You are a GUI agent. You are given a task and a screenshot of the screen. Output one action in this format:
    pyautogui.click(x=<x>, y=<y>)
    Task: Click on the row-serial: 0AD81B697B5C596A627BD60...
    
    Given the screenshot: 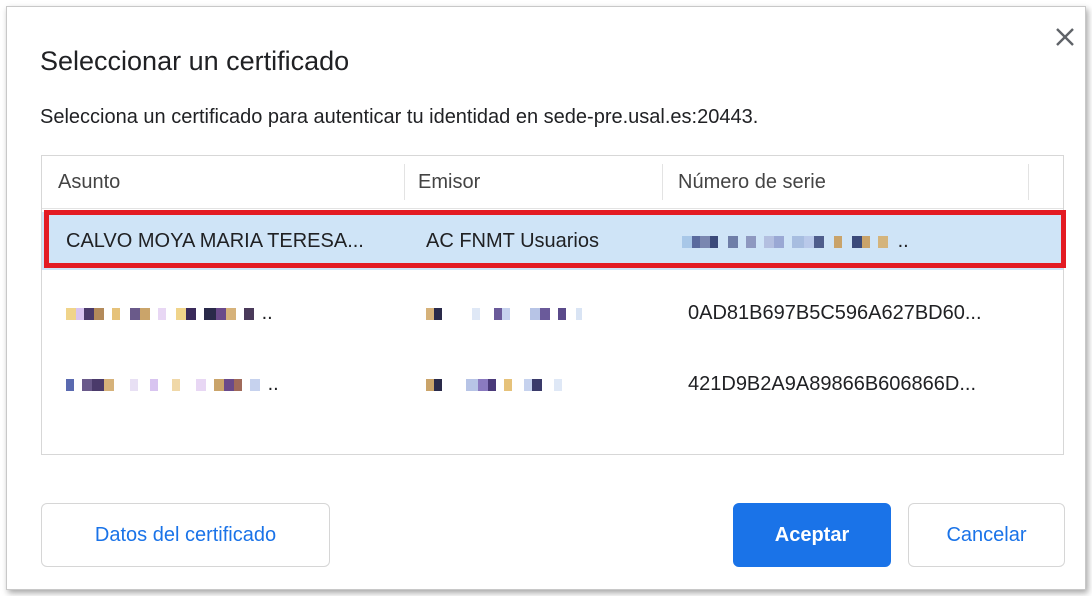 What is the action you would take?
    pyautogui.click(x=835, y=313)
    